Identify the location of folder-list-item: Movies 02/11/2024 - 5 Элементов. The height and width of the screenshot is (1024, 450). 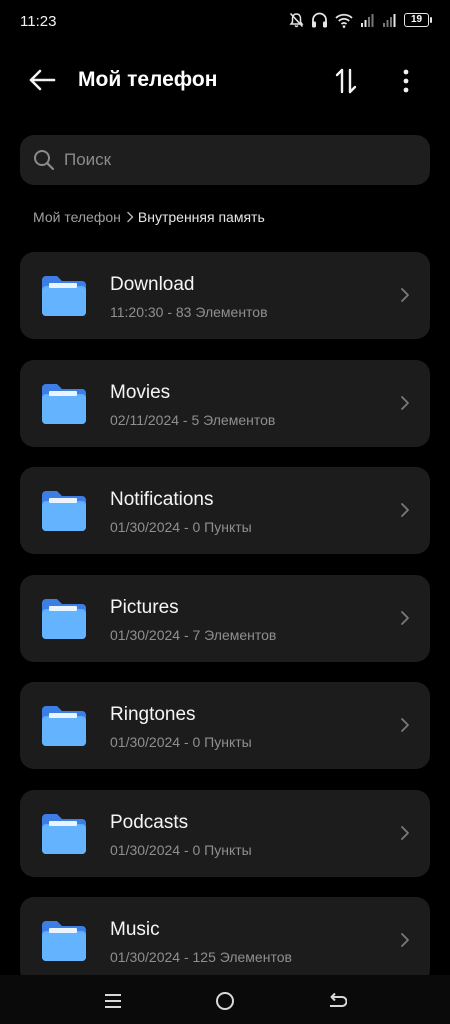
(225, 403).